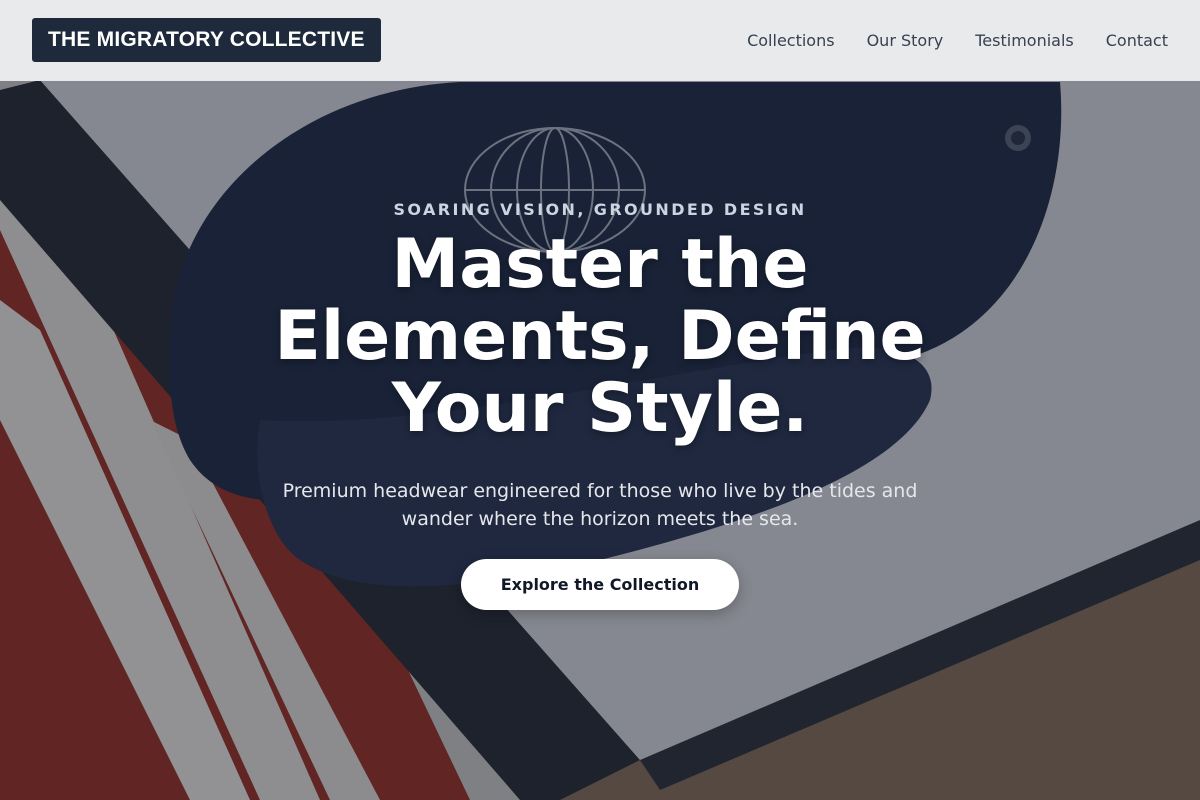  Describe the element at coordinates (600, 584) in the screenshot. I see `explore-collection-button: Explore the Collection` at that location.